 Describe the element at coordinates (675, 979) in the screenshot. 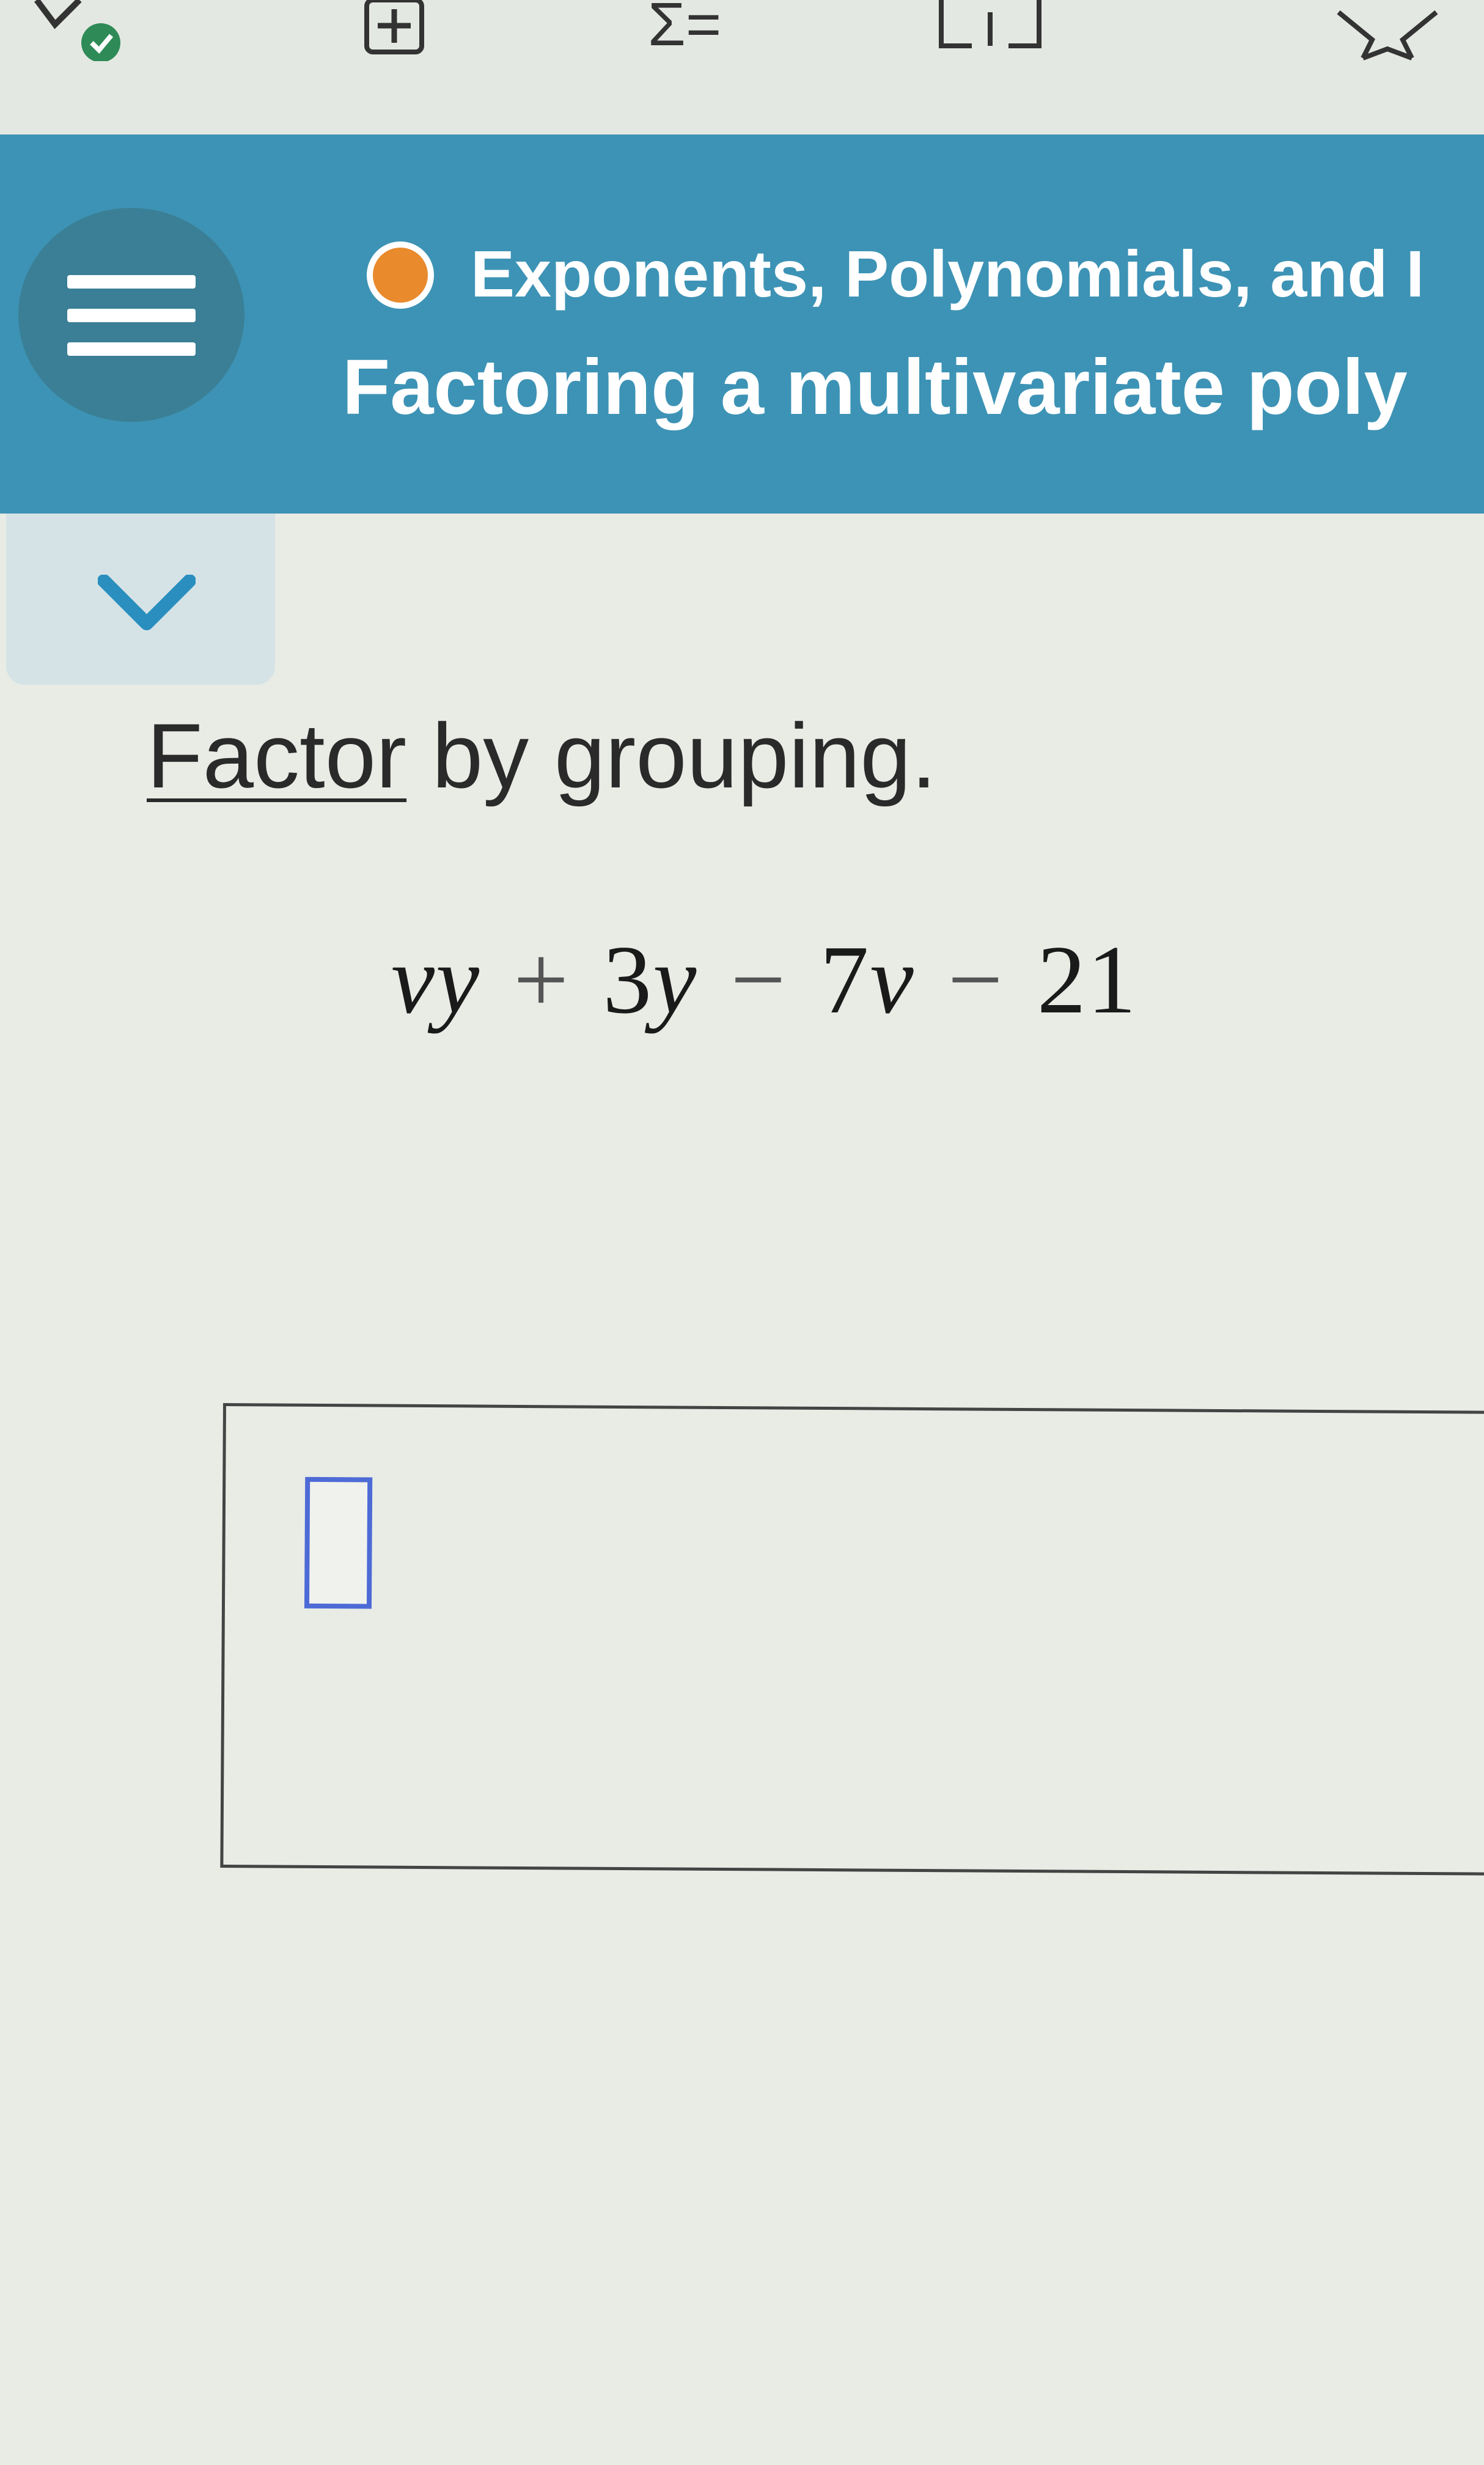

I see `var-y: y` at that location.